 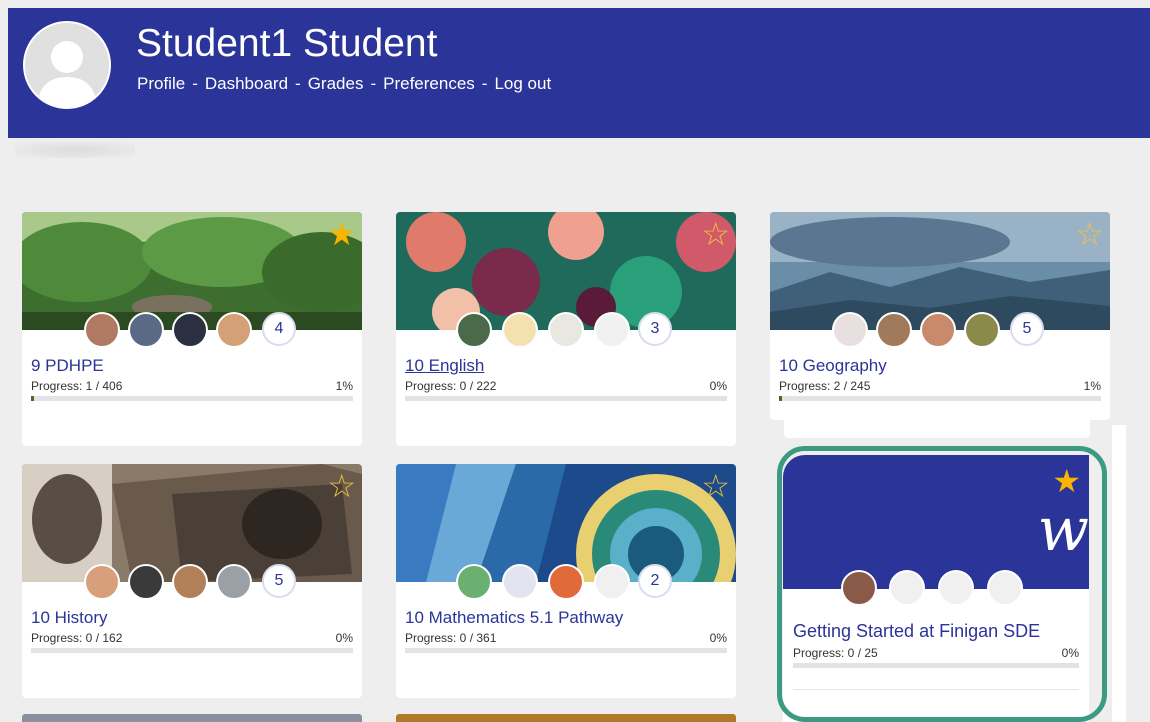 What do you see at coordinates (77, 386) in the screenshot?
I see `progress-text: Progress: 1 / 406` at bounding box center [77, 386].